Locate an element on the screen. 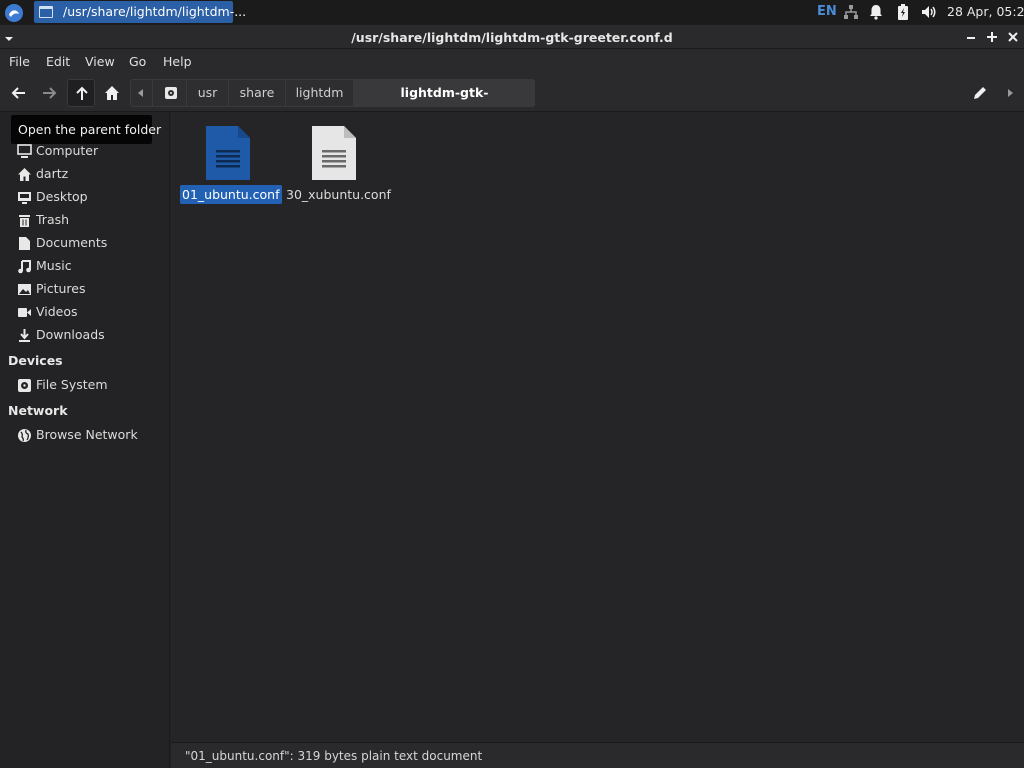 Image resolution: width=1024 pixels, height=768 pixels. battery-icon is located at coordinates (903, 12).